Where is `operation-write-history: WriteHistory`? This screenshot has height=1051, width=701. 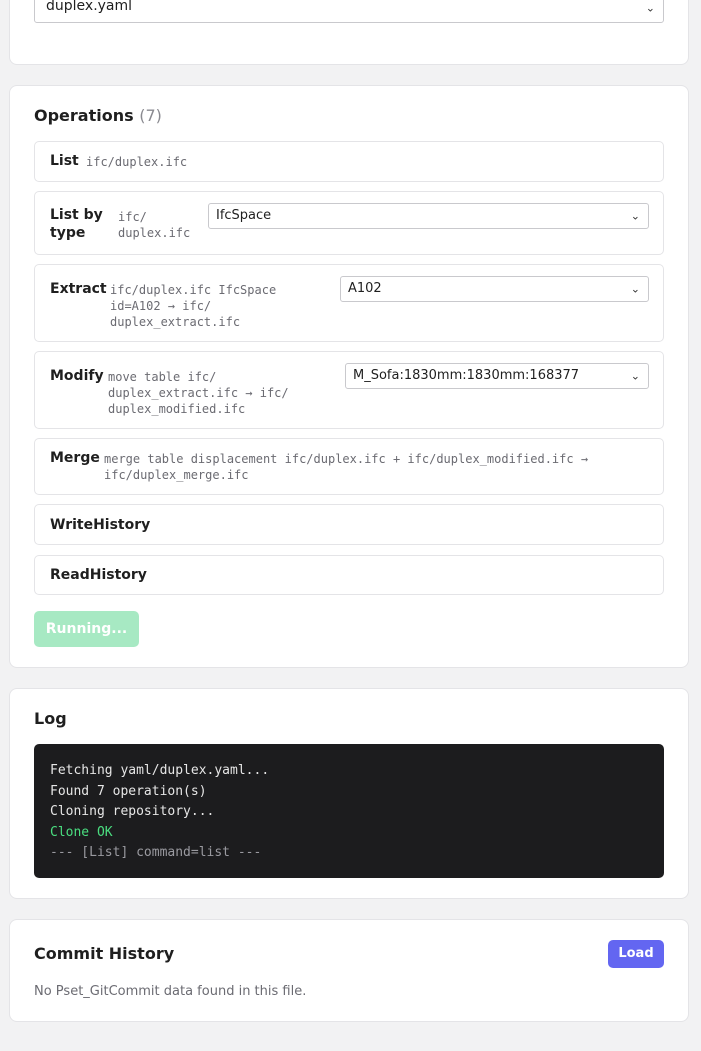 operation-write-history: WriteHistory is located at coordinates (349, 524).